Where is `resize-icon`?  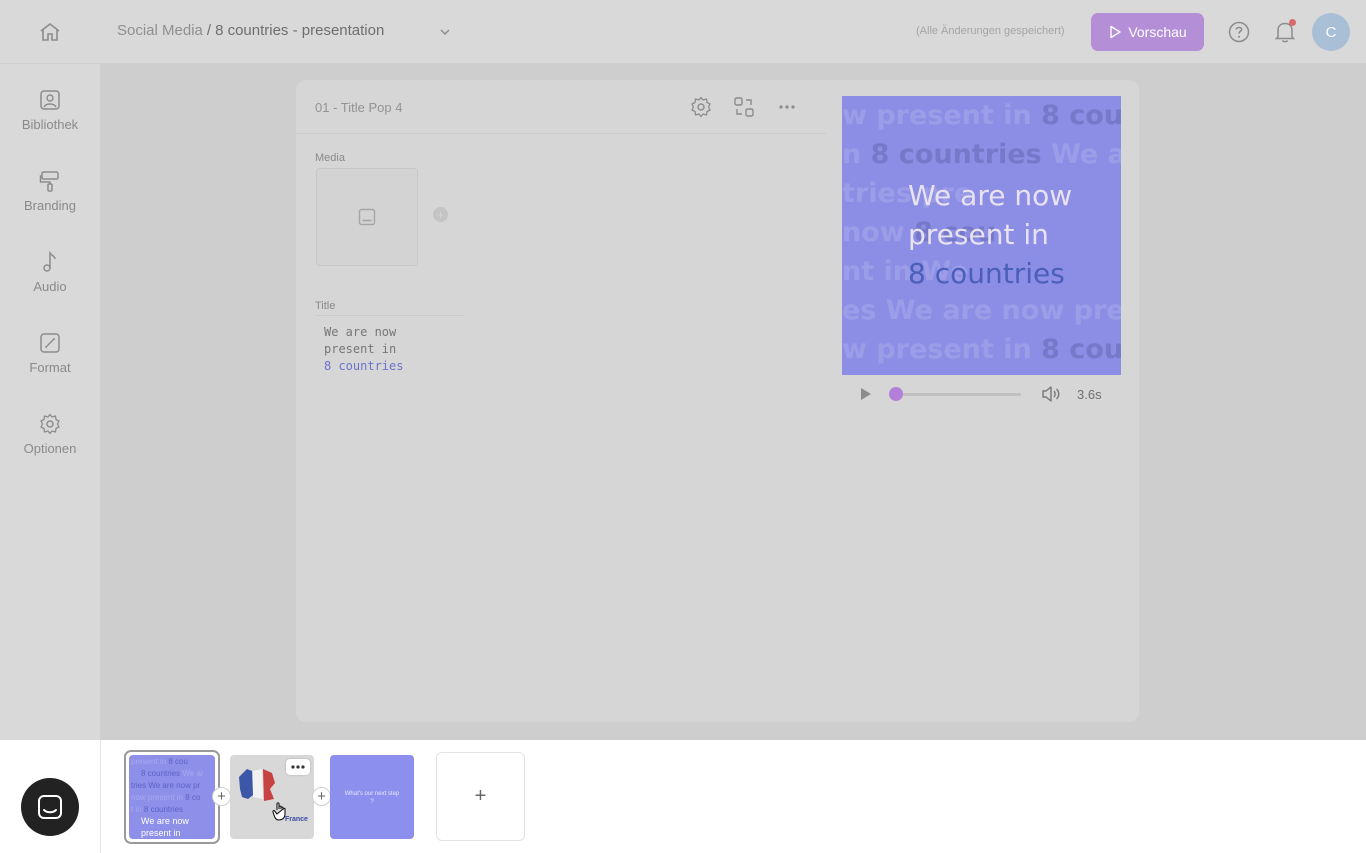 resize-icon is located at coordinates (50, 343).